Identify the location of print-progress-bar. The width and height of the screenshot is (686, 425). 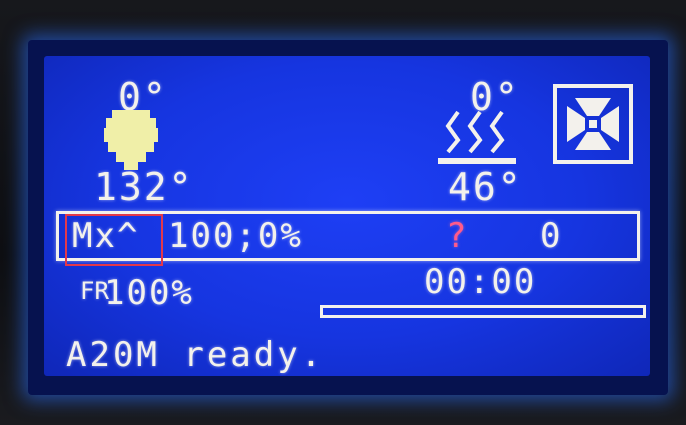
(483, 311).